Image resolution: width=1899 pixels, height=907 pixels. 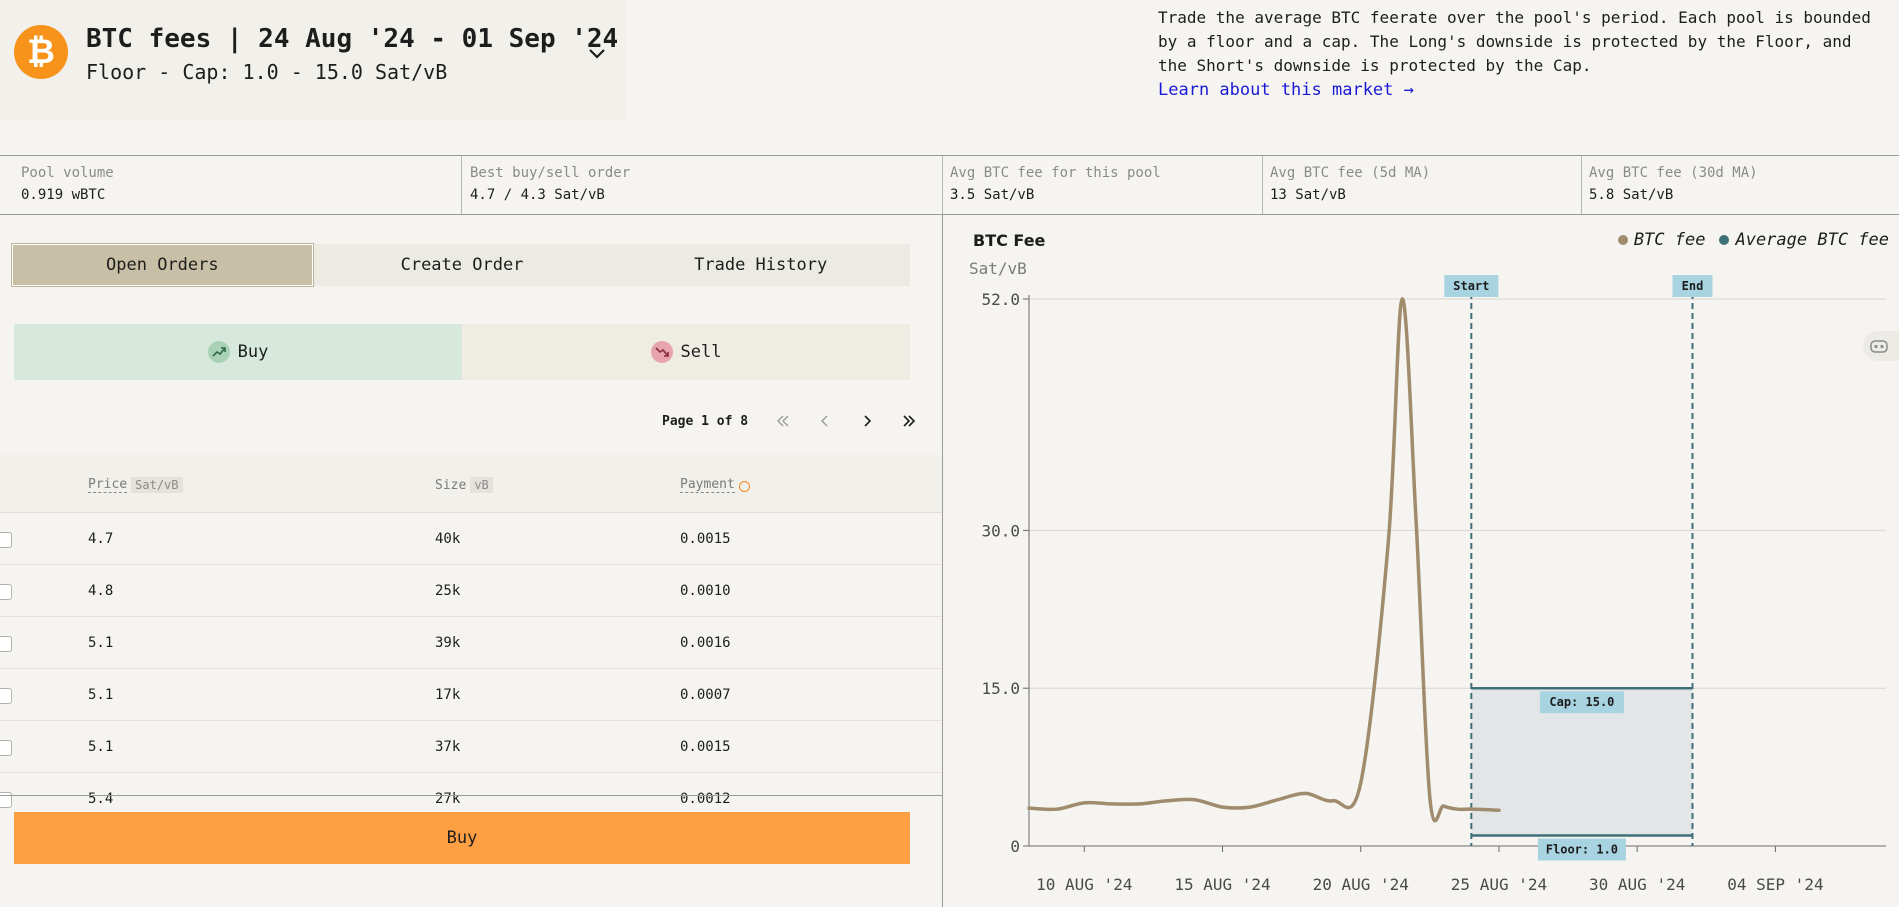 What do you see at coordinates (1775, 884) in the screenshot?
I see `x-tick-label: 04 SEP '24` at bounding box center [1775, 884].